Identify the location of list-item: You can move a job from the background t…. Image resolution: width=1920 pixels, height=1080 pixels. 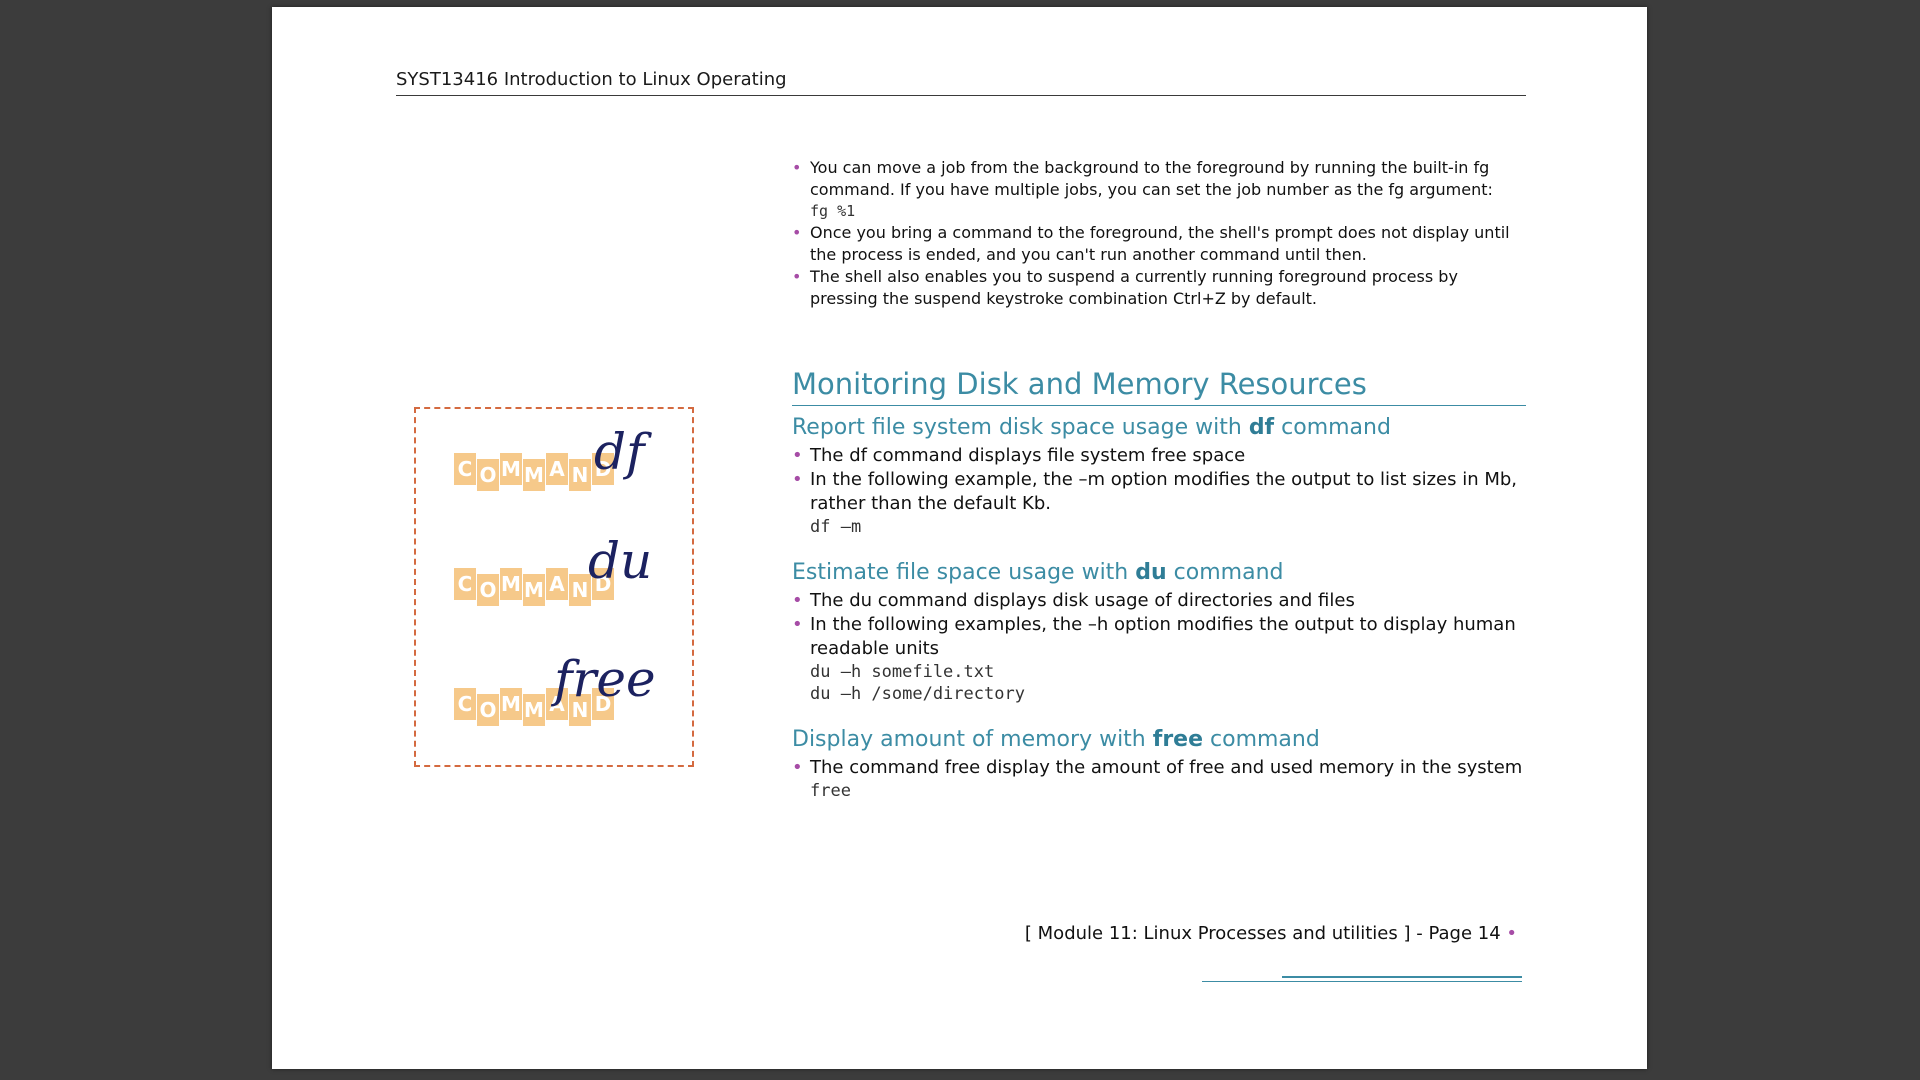
(1159, 179).